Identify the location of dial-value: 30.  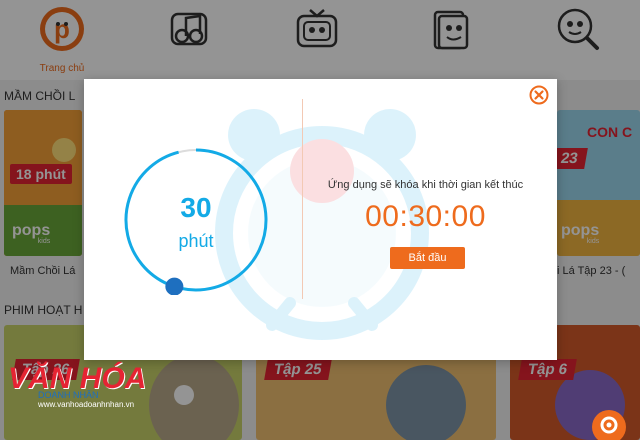
(196, 207).